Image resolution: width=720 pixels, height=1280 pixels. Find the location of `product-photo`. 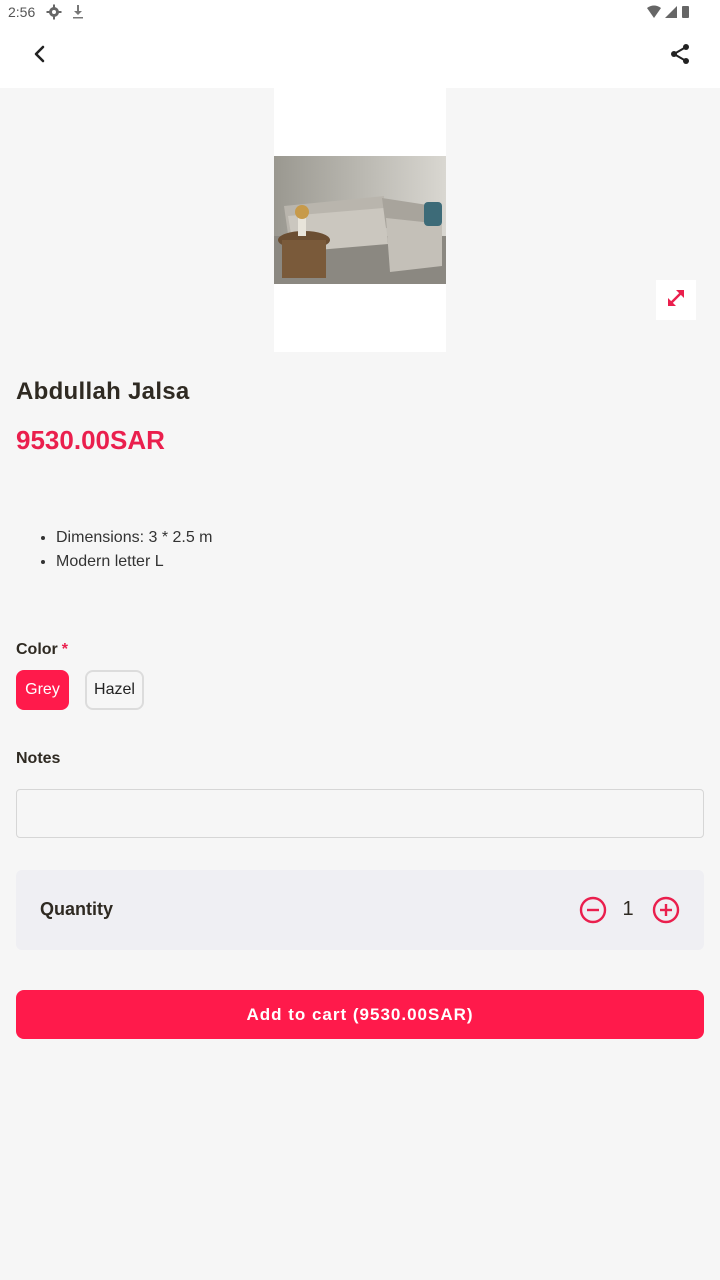

product-photo is located at coordinates (360, 220).